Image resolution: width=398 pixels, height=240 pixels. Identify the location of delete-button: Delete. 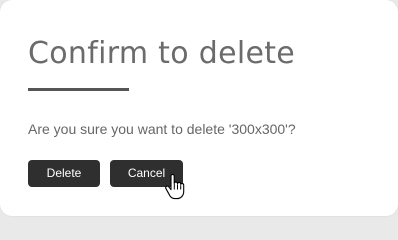
(64, 173).